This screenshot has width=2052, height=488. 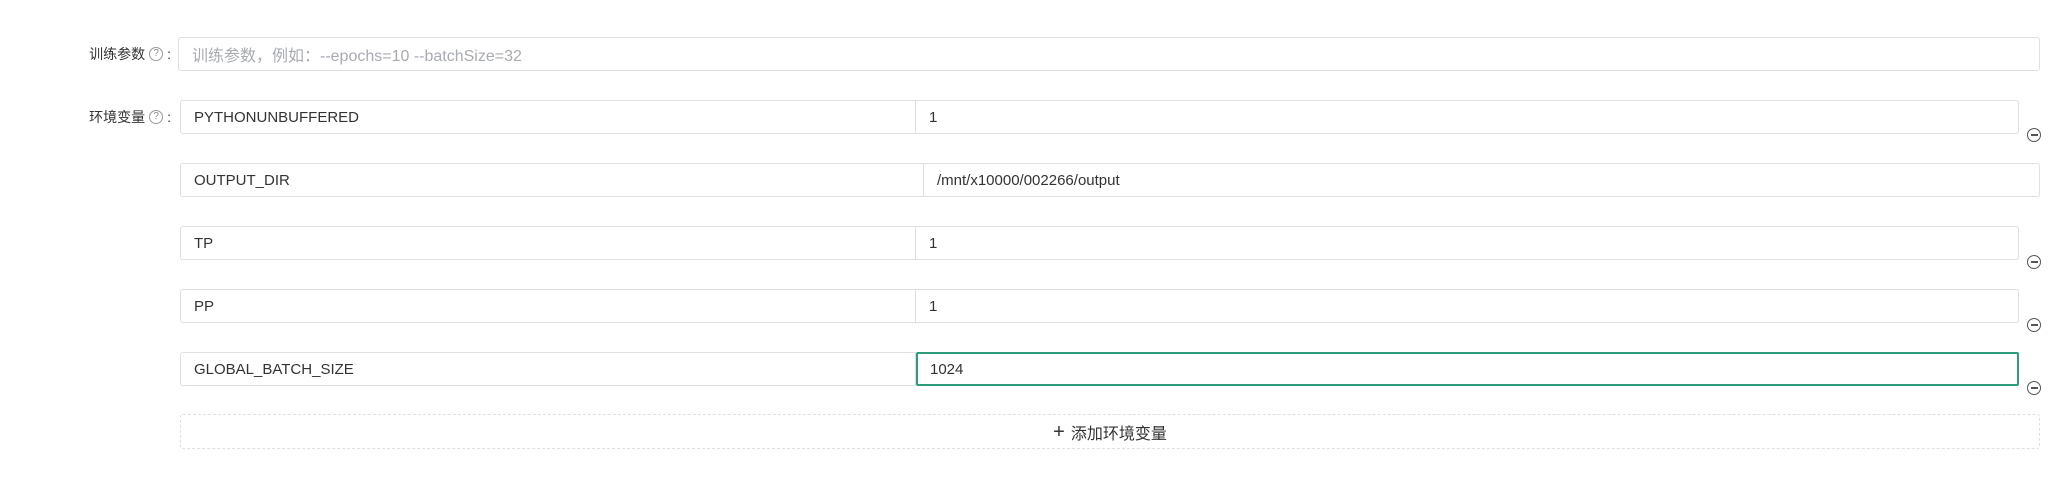 What do you see at coordinates (242, 180) in the screenshot?
I see `env-var-key-text: OUTPUT_DIR` at bounding box center [242, 180].